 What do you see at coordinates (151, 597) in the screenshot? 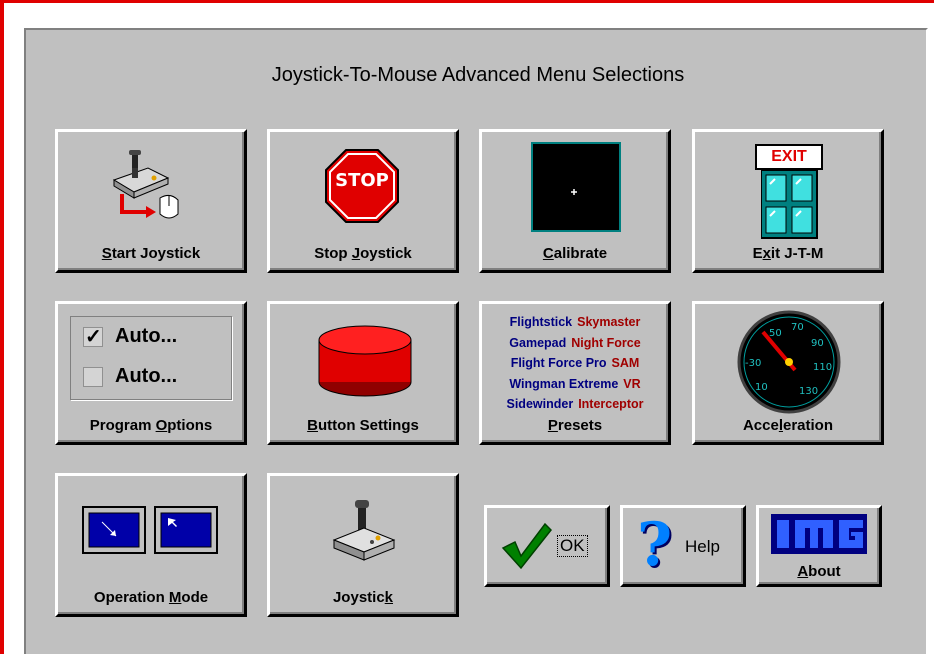
I see `operation-mode-label: Operation Mode` at bounding box center [151, 597].